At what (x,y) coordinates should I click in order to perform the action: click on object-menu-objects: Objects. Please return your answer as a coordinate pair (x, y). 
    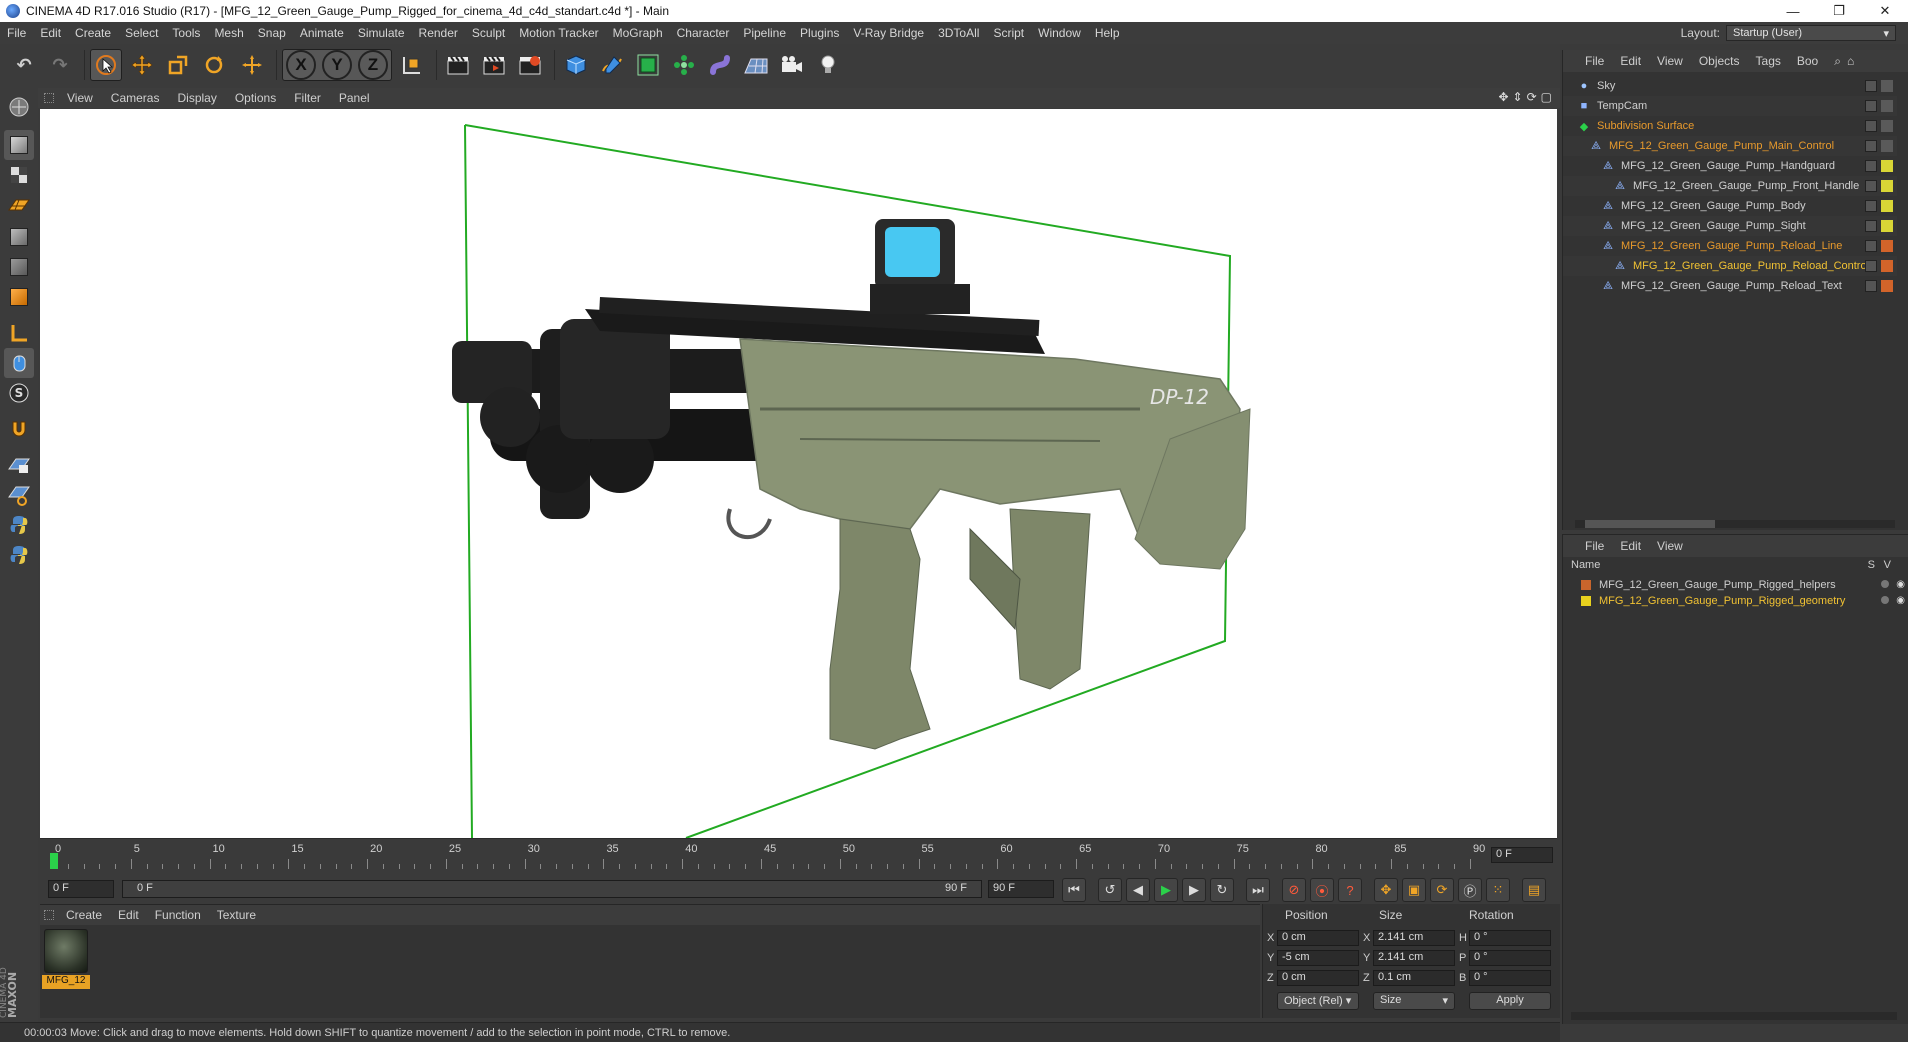
    Looking at the image, I should click on (1719, 61).